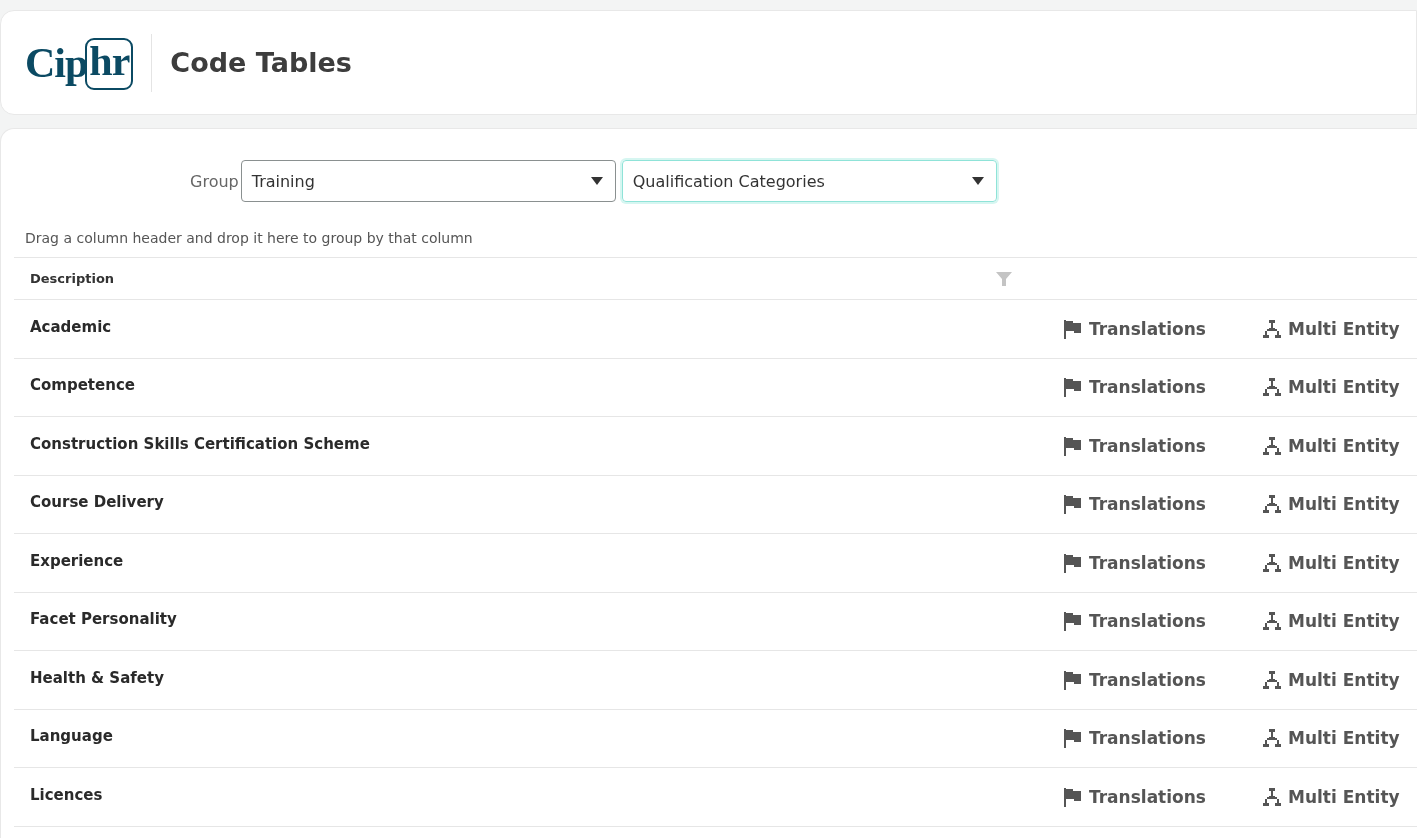 Image resolution: width=1417 pixels, height=838 pixels. What do you see at coordinates (77, 560) in the screenshot?
I see `table-cell-text: Experience` at bounding box center [77, 560].